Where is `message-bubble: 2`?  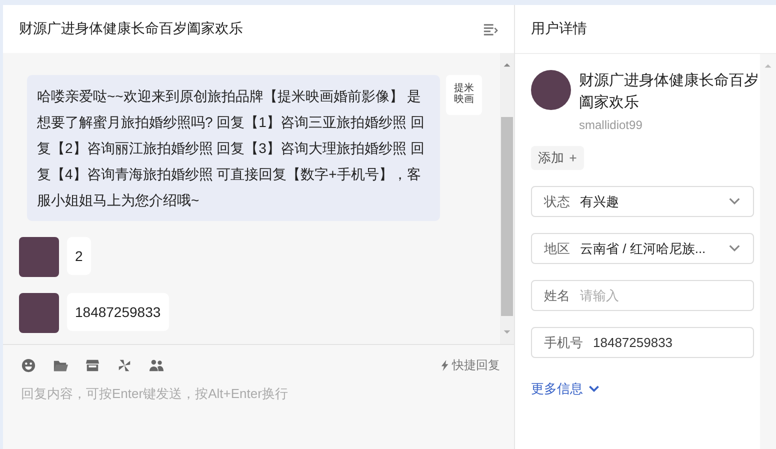
message-bubble: 2 is located at coordinates (79, 256).